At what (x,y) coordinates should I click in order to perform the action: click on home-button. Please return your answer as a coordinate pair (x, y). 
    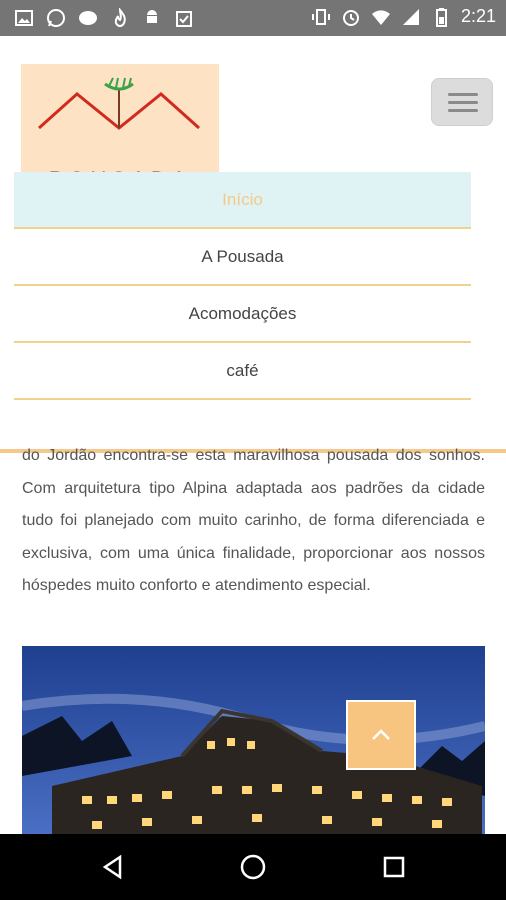
    Looking at the image, I should click on (253, 867).